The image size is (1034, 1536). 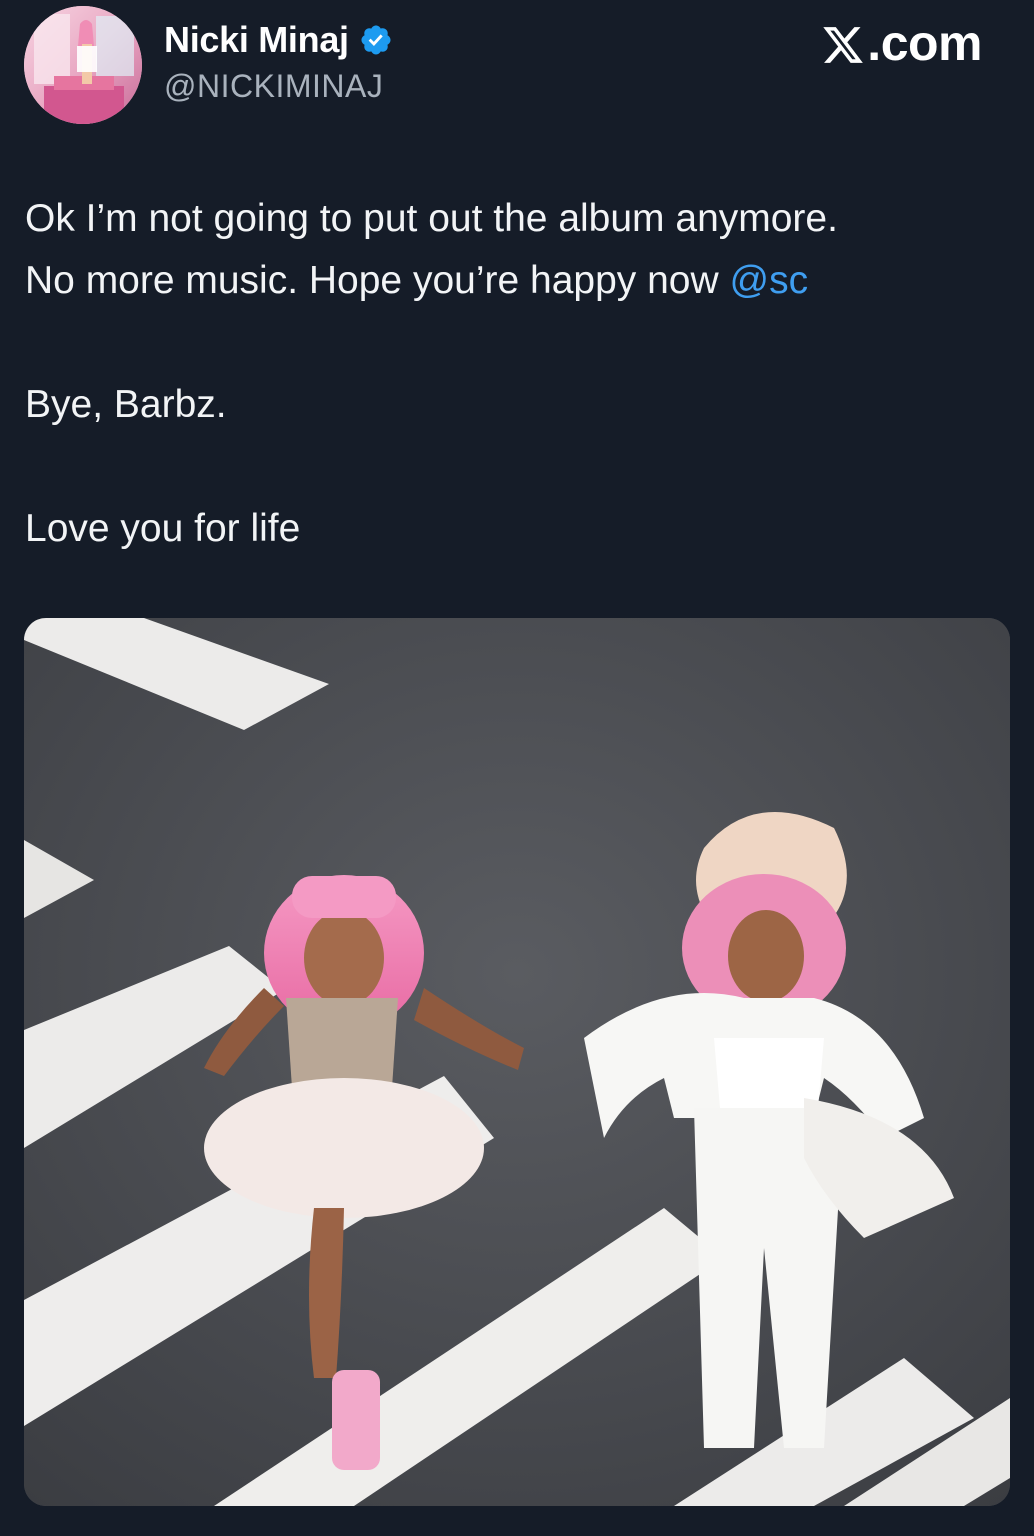 What do you see at coordinates (256, 40) in the screenshot?
I see `author-display-name: Nicki Minaj` at bounding box center [256, 40].